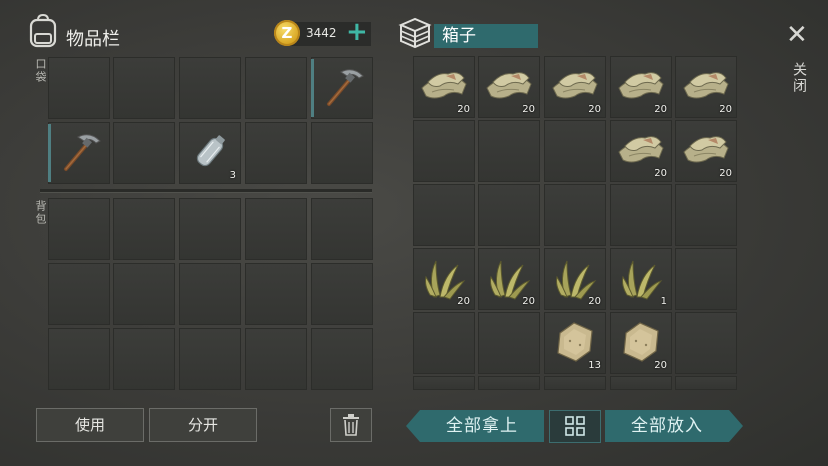 The height and width of the screenshot is (466, 828). What do you see at coordinates (206, 190) in the screenshot?
I see `inventory-divider` at bounding box center [206, 190].